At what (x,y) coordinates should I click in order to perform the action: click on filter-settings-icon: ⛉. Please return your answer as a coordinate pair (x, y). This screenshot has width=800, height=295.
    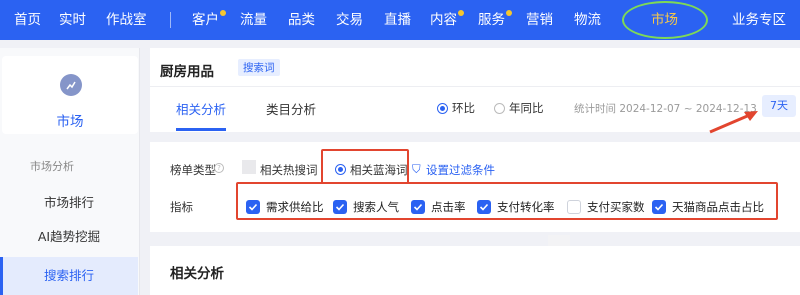
    Looking at the image, I should click on (416, 169).